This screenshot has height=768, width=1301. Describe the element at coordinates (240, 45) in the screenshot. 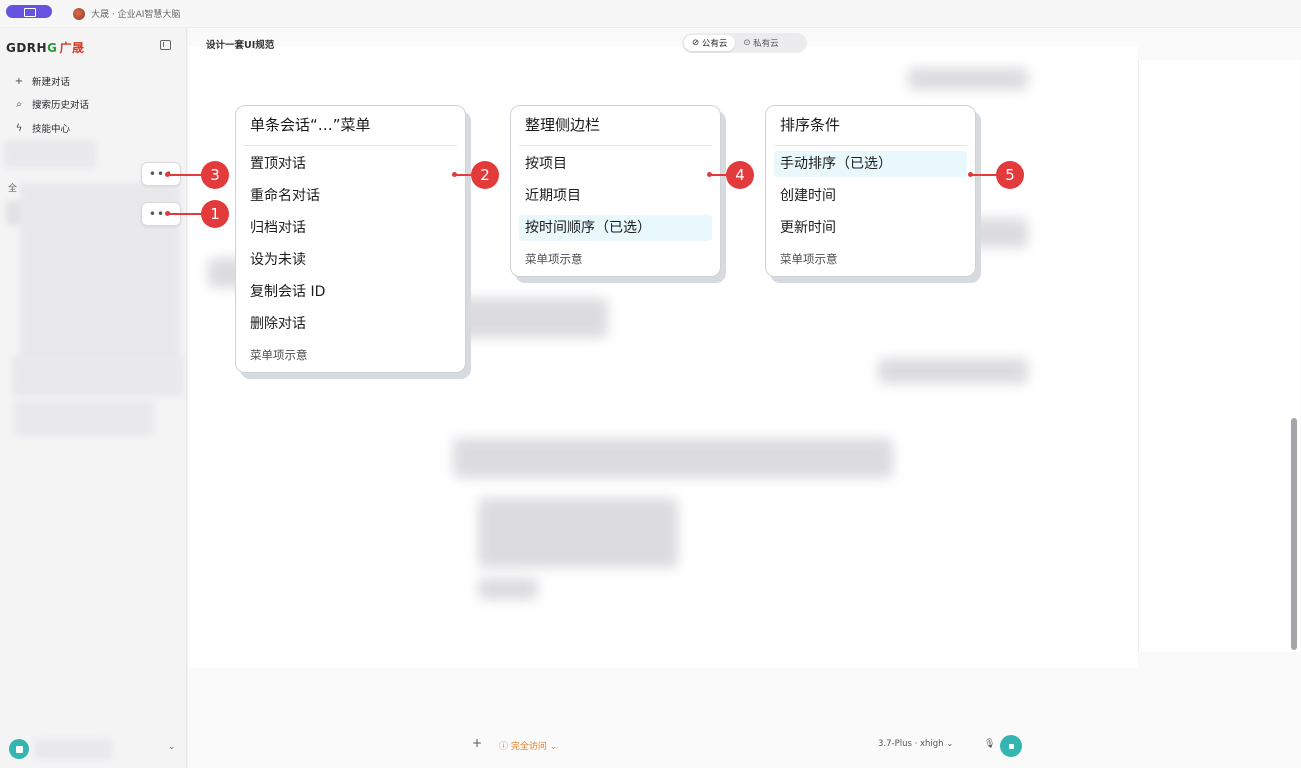

I see `chat-title: 设计一套UI规范` at that location.